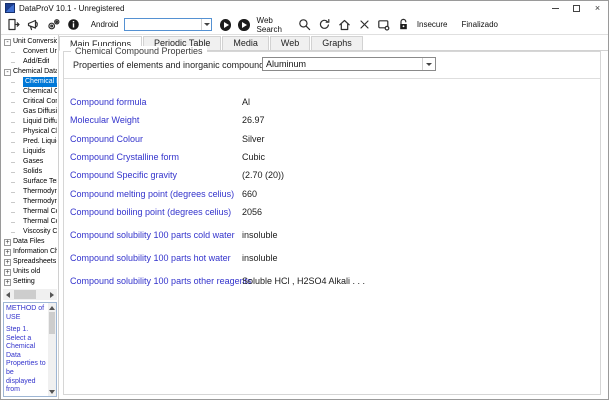 The height and width of the screenshot is (400, 609). I want to click on tree-item-solids: Solids, so click(30, 172).